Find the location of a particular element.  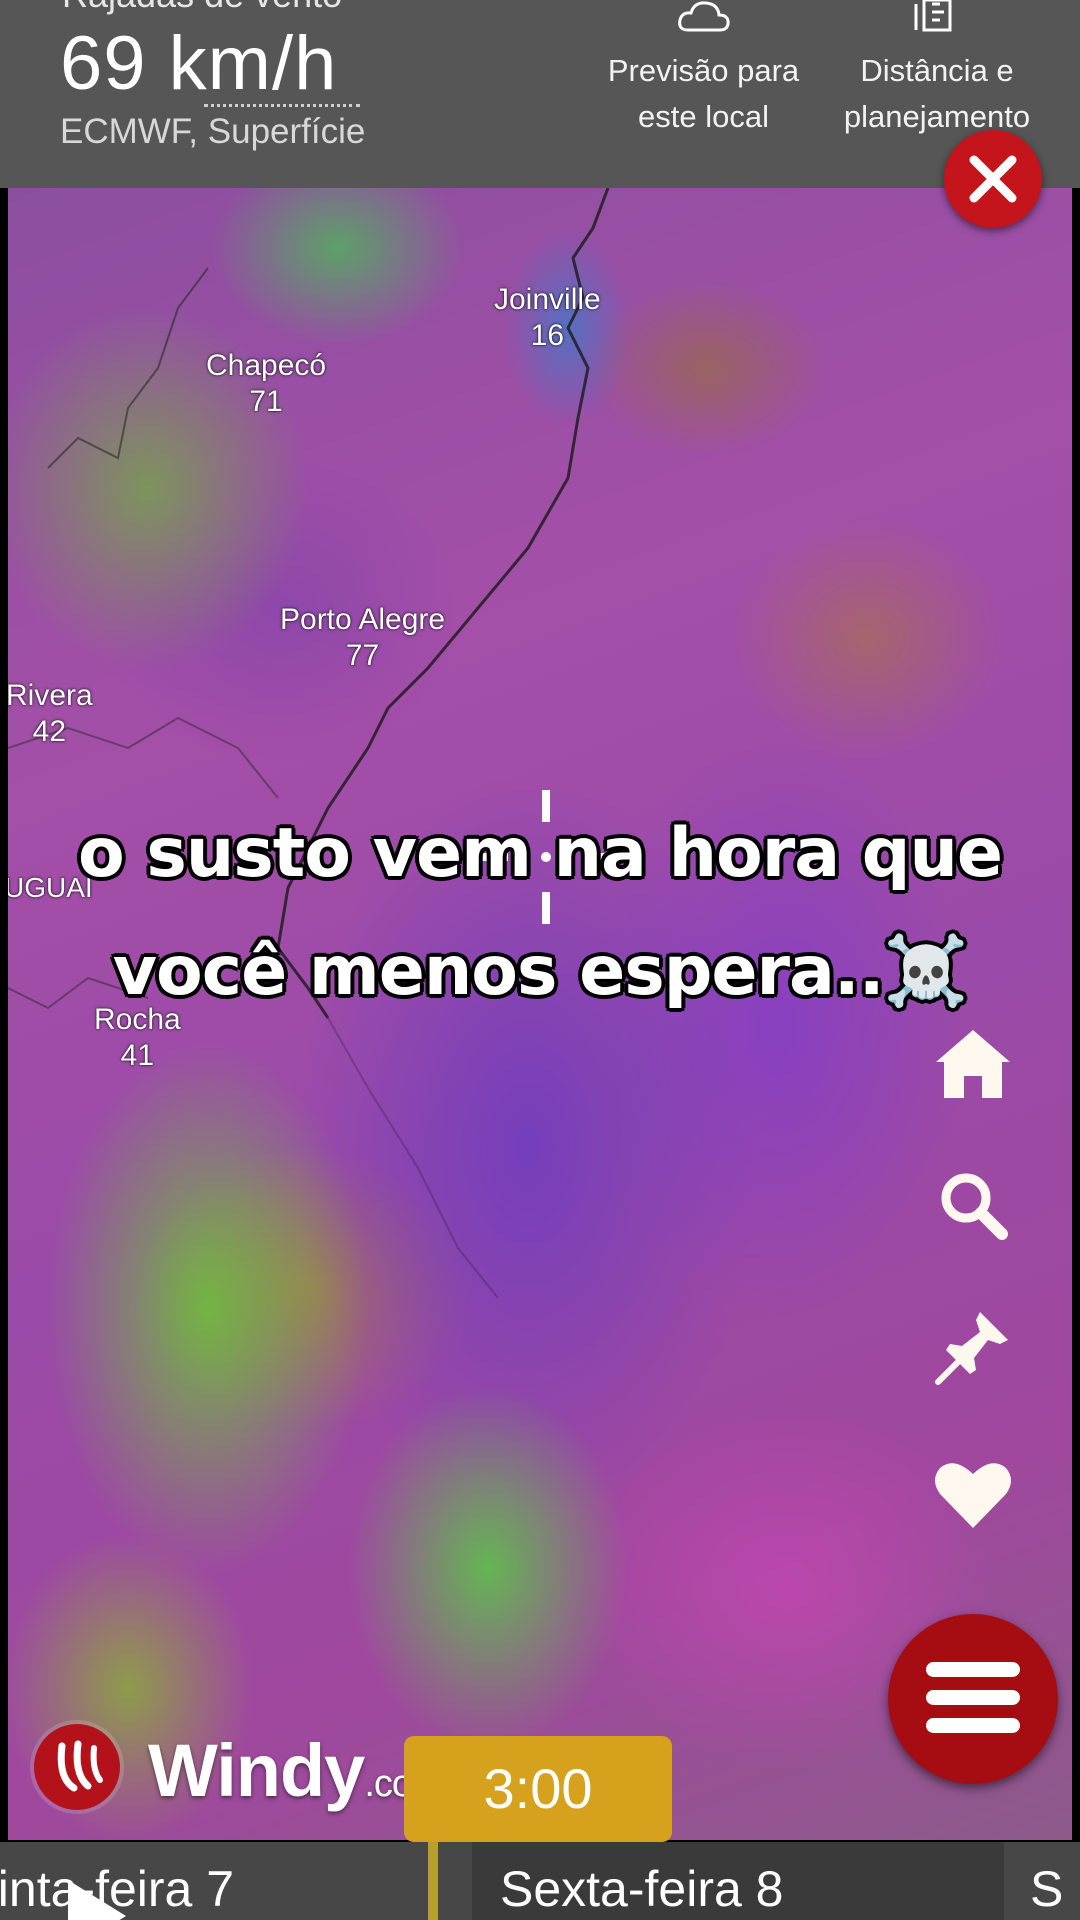

unit-underline is located at coordinates (282, 105).